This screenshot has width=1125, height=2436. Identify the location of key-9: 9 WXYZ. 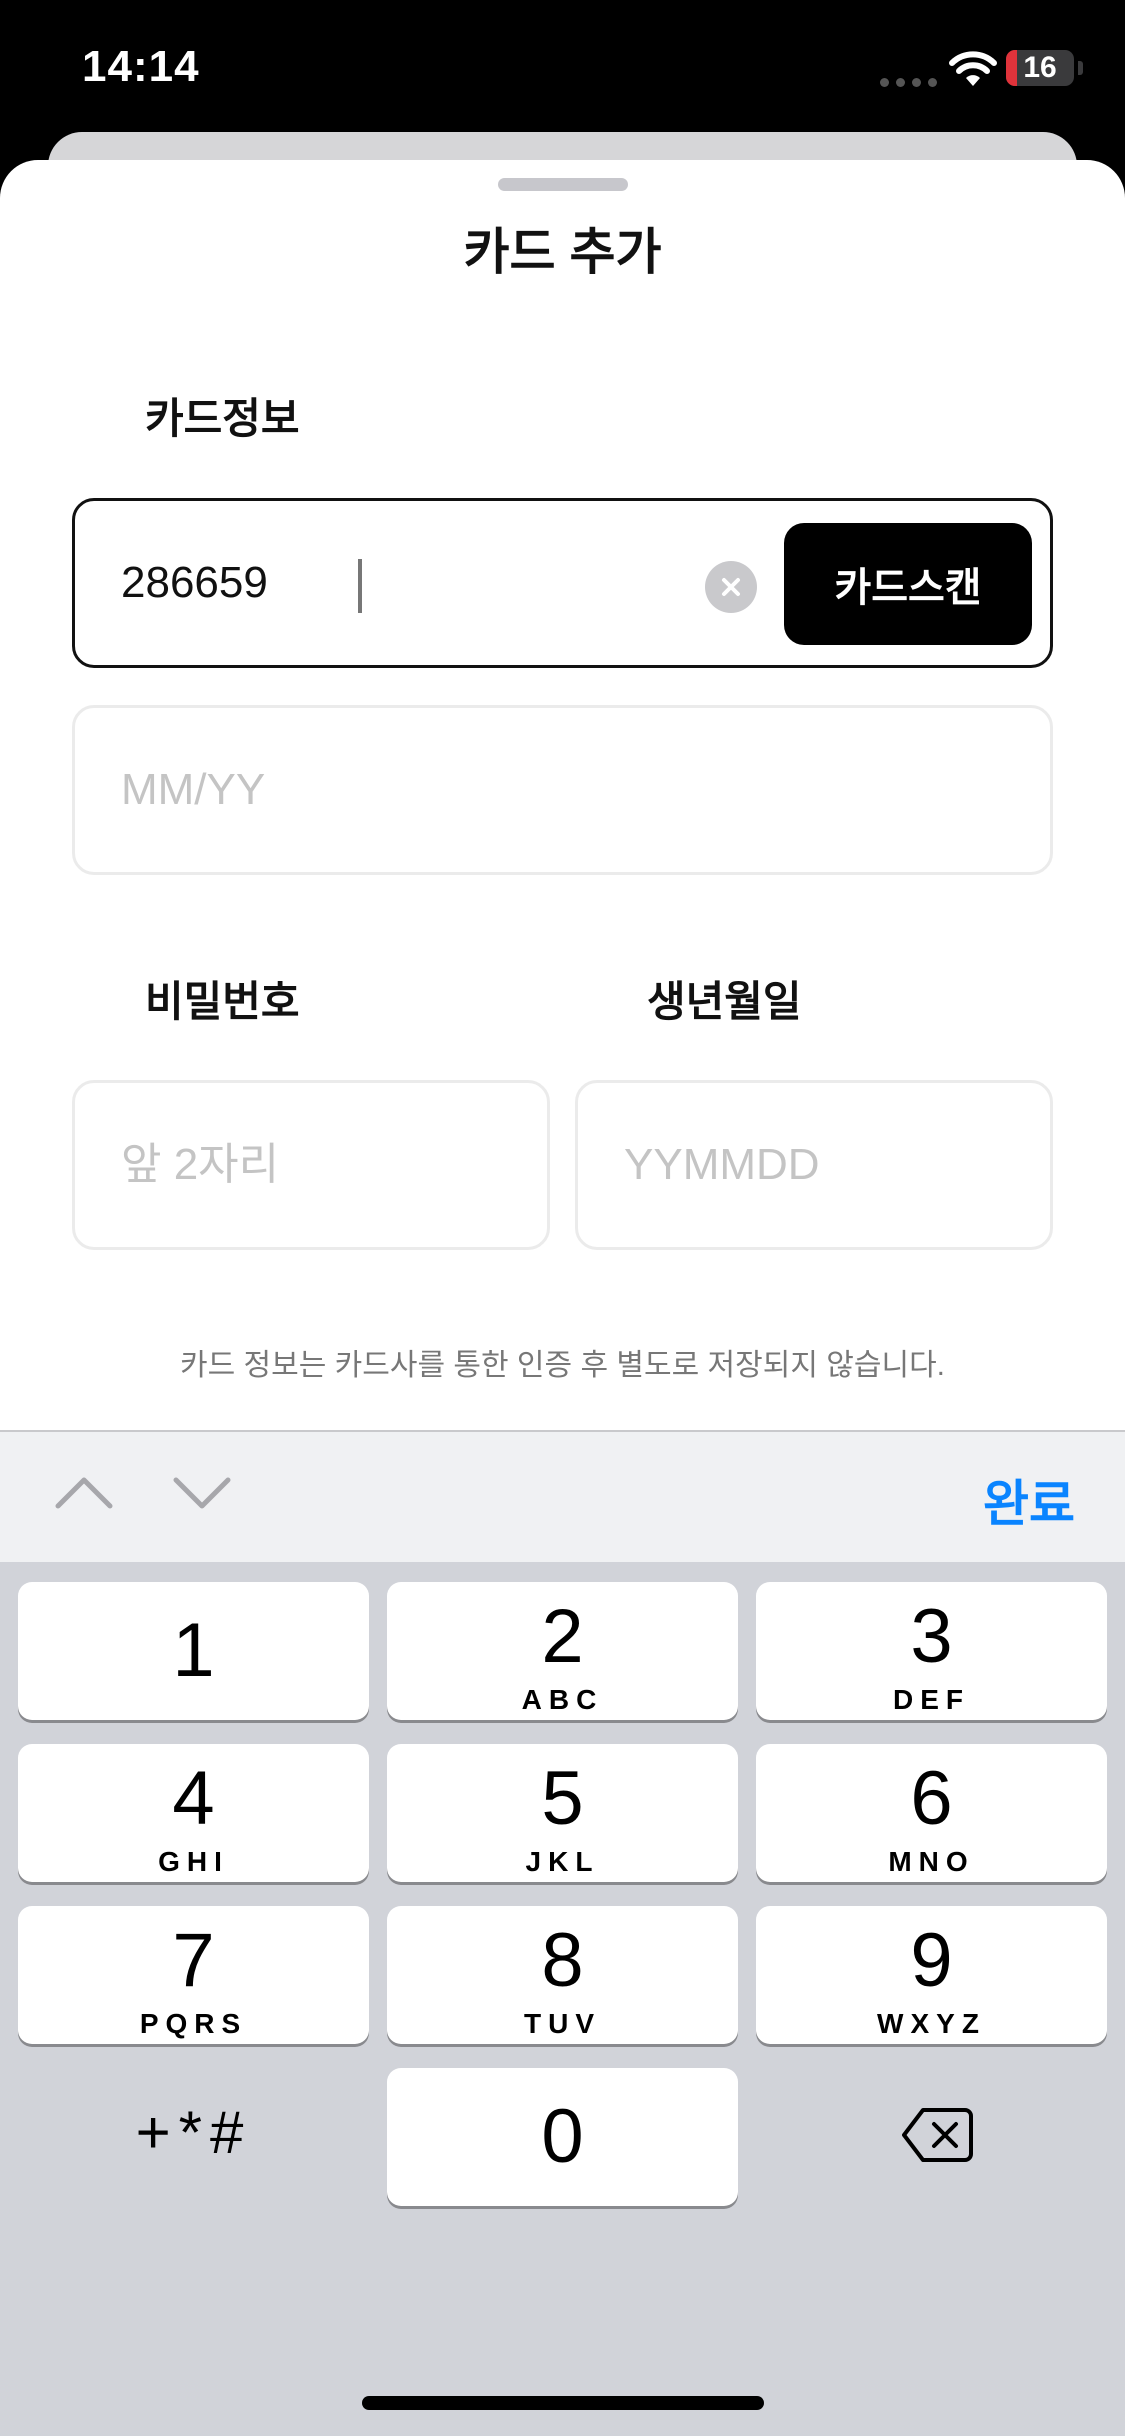
(931, 1975).